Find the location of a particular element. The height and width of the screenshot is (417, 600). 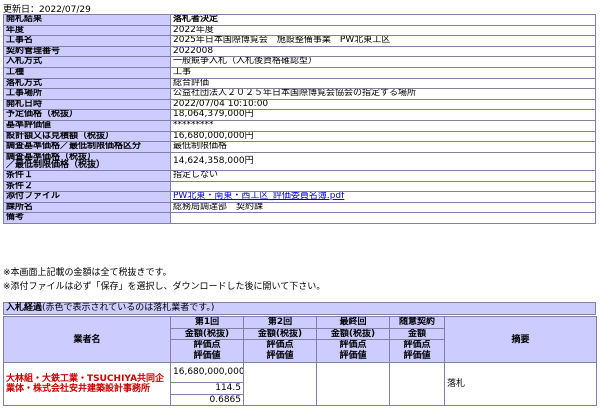

detail-row: 開札日時 2022/07/04 10:10:00 is located at coordinates (299, 104).